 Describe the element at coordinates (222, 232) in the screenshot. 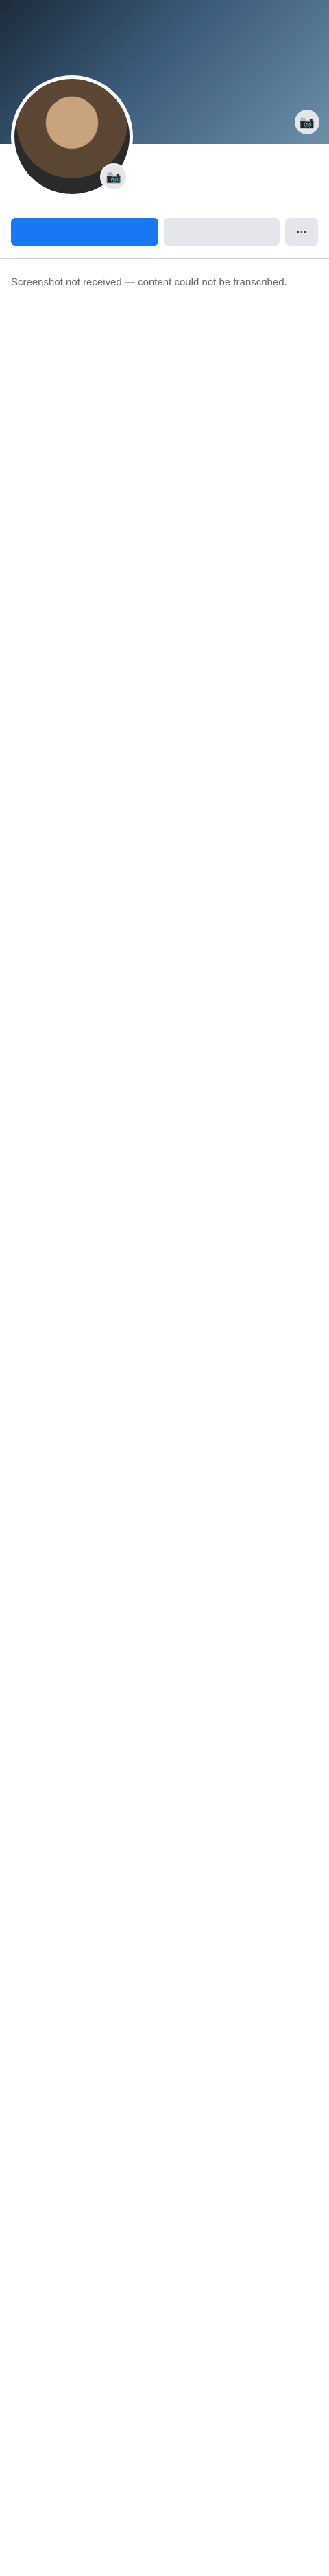

I see `secondary-button` at that location.